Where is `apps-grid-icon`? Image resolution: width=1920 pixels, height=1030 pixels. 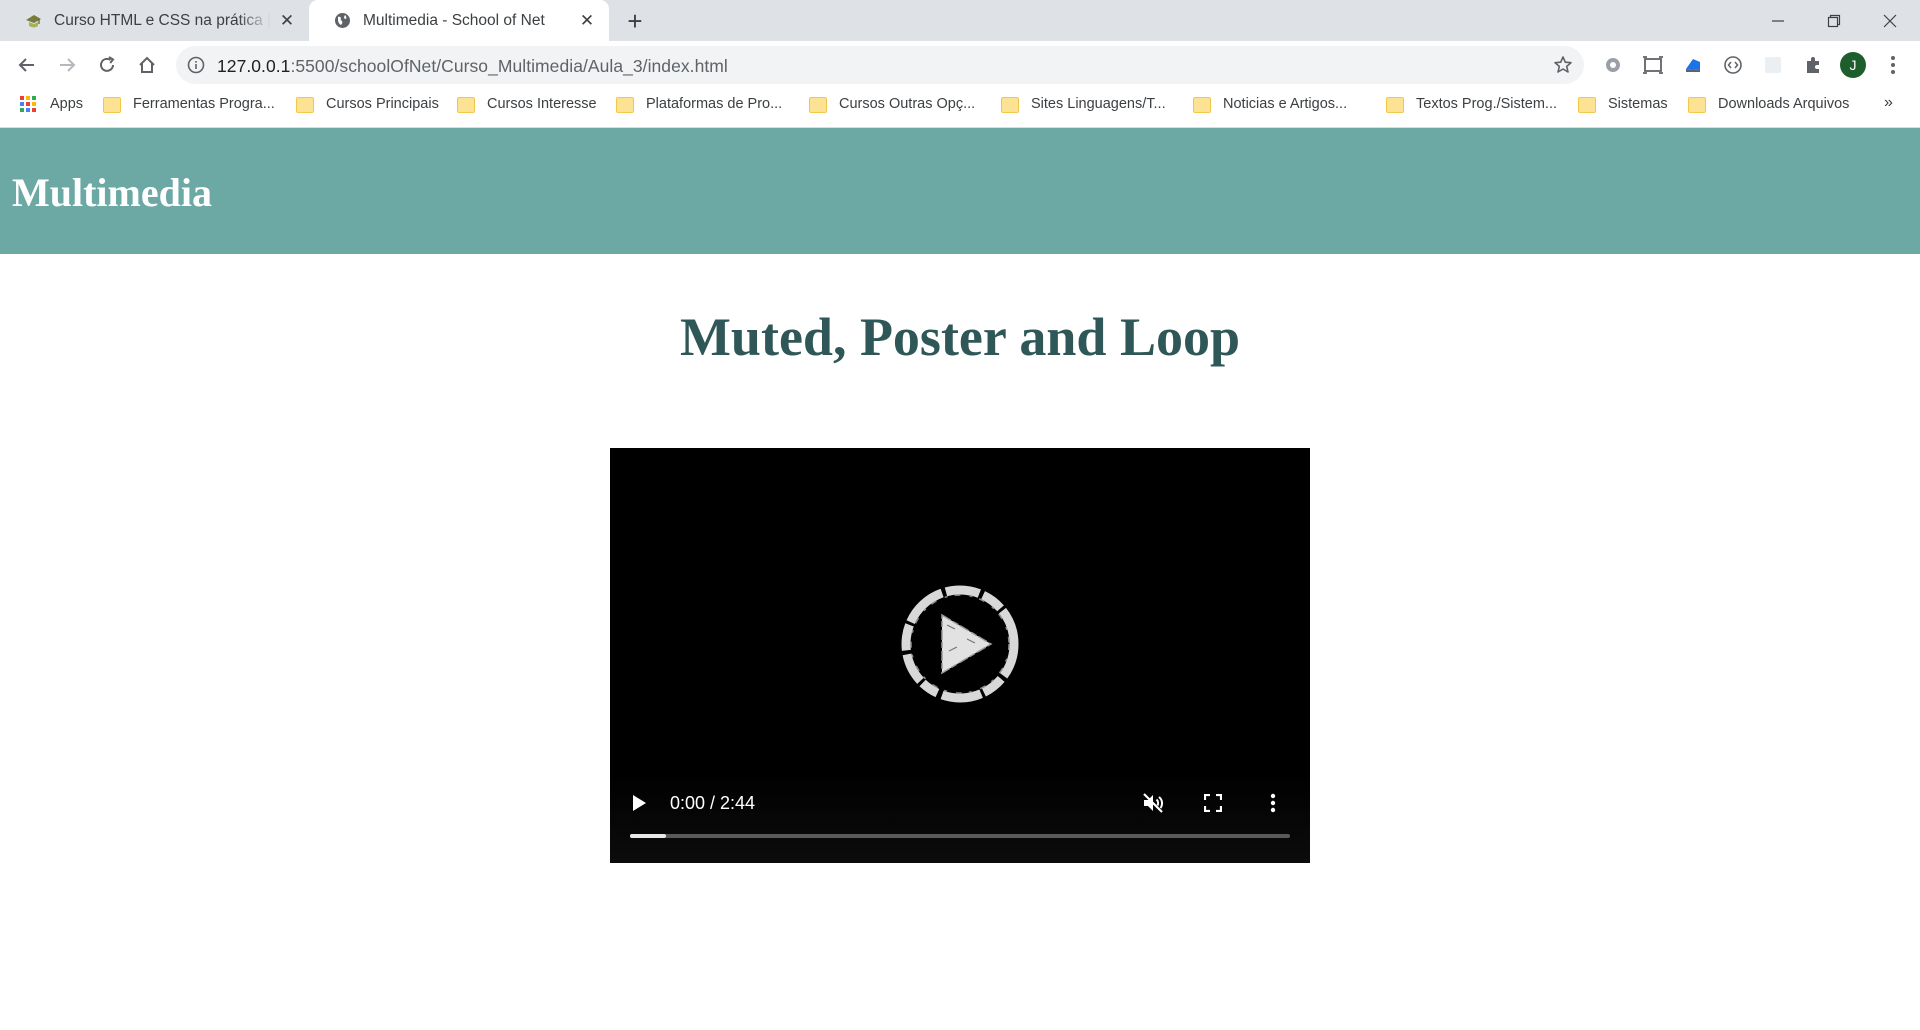 apps-grid-icon is located at coordinates (28, 104).